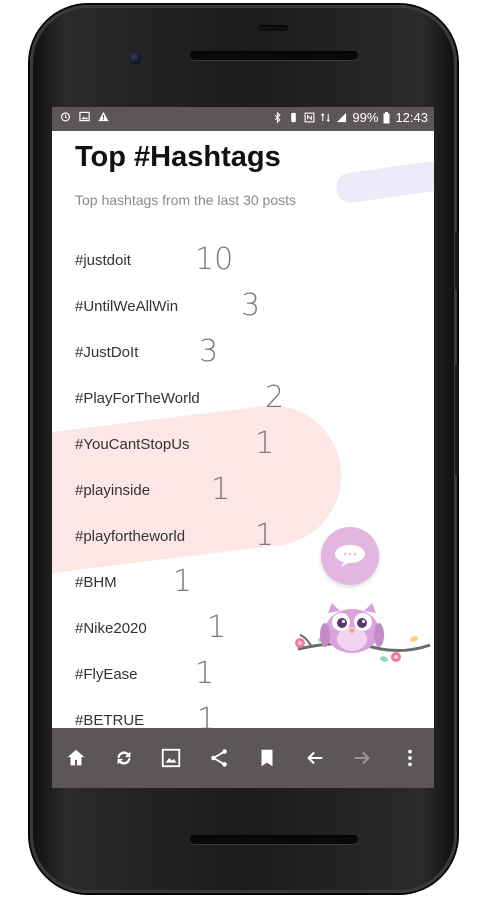 The height and width of the screenshot is (900, 487). I want to click on hashtag-label: #BETRUE, so click(110, 720).